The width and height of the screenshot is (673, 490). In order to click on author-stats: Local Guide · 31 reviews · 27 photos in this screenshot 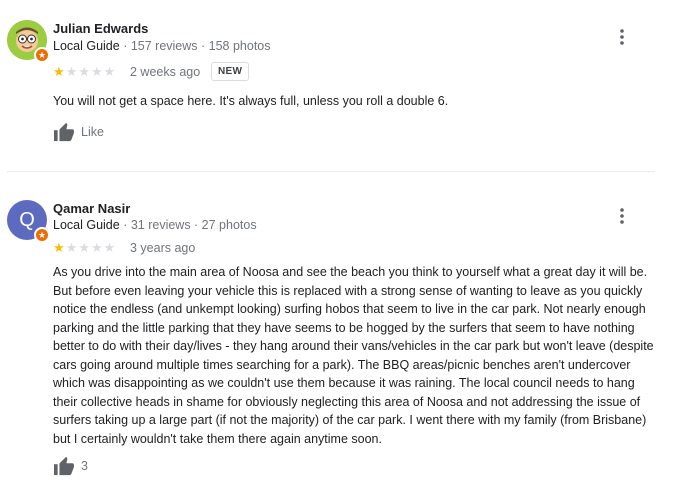, I will do `click(155, 225)`.